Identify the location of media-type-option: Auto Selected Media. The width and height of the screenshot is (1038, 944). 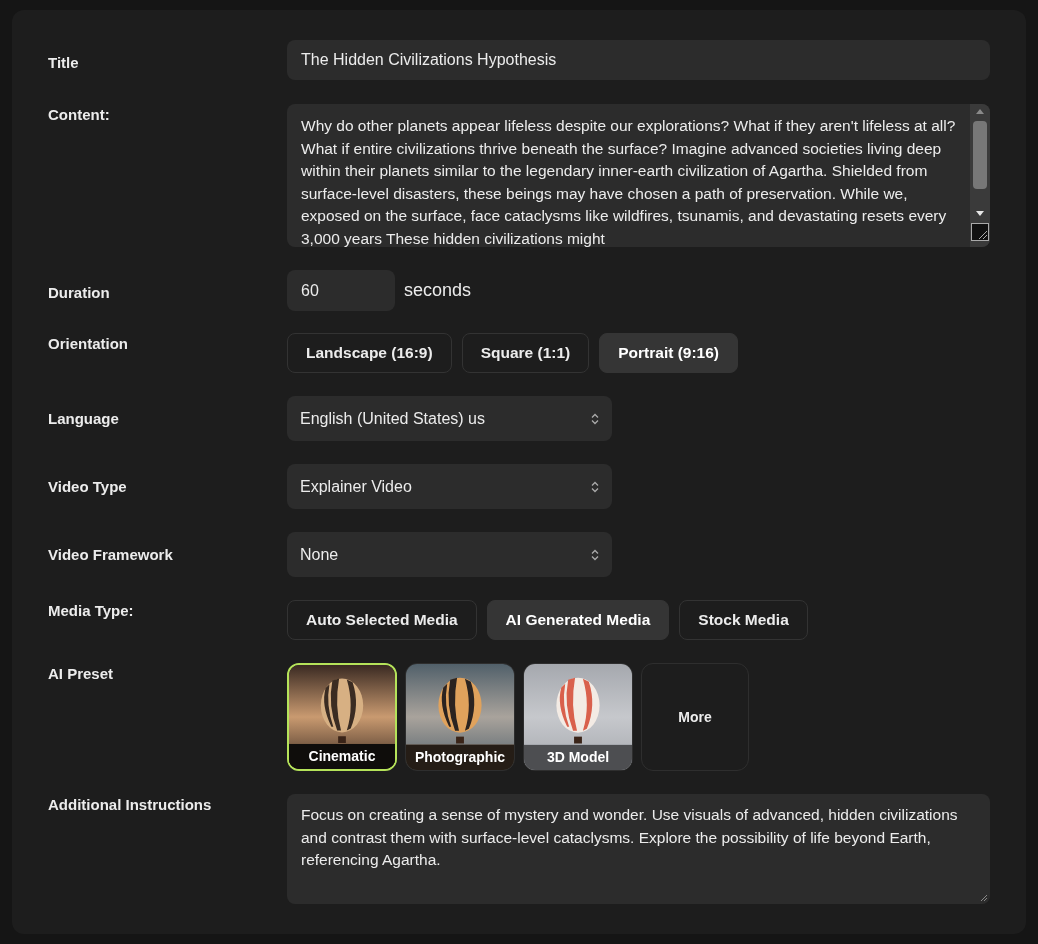
(382, 620).